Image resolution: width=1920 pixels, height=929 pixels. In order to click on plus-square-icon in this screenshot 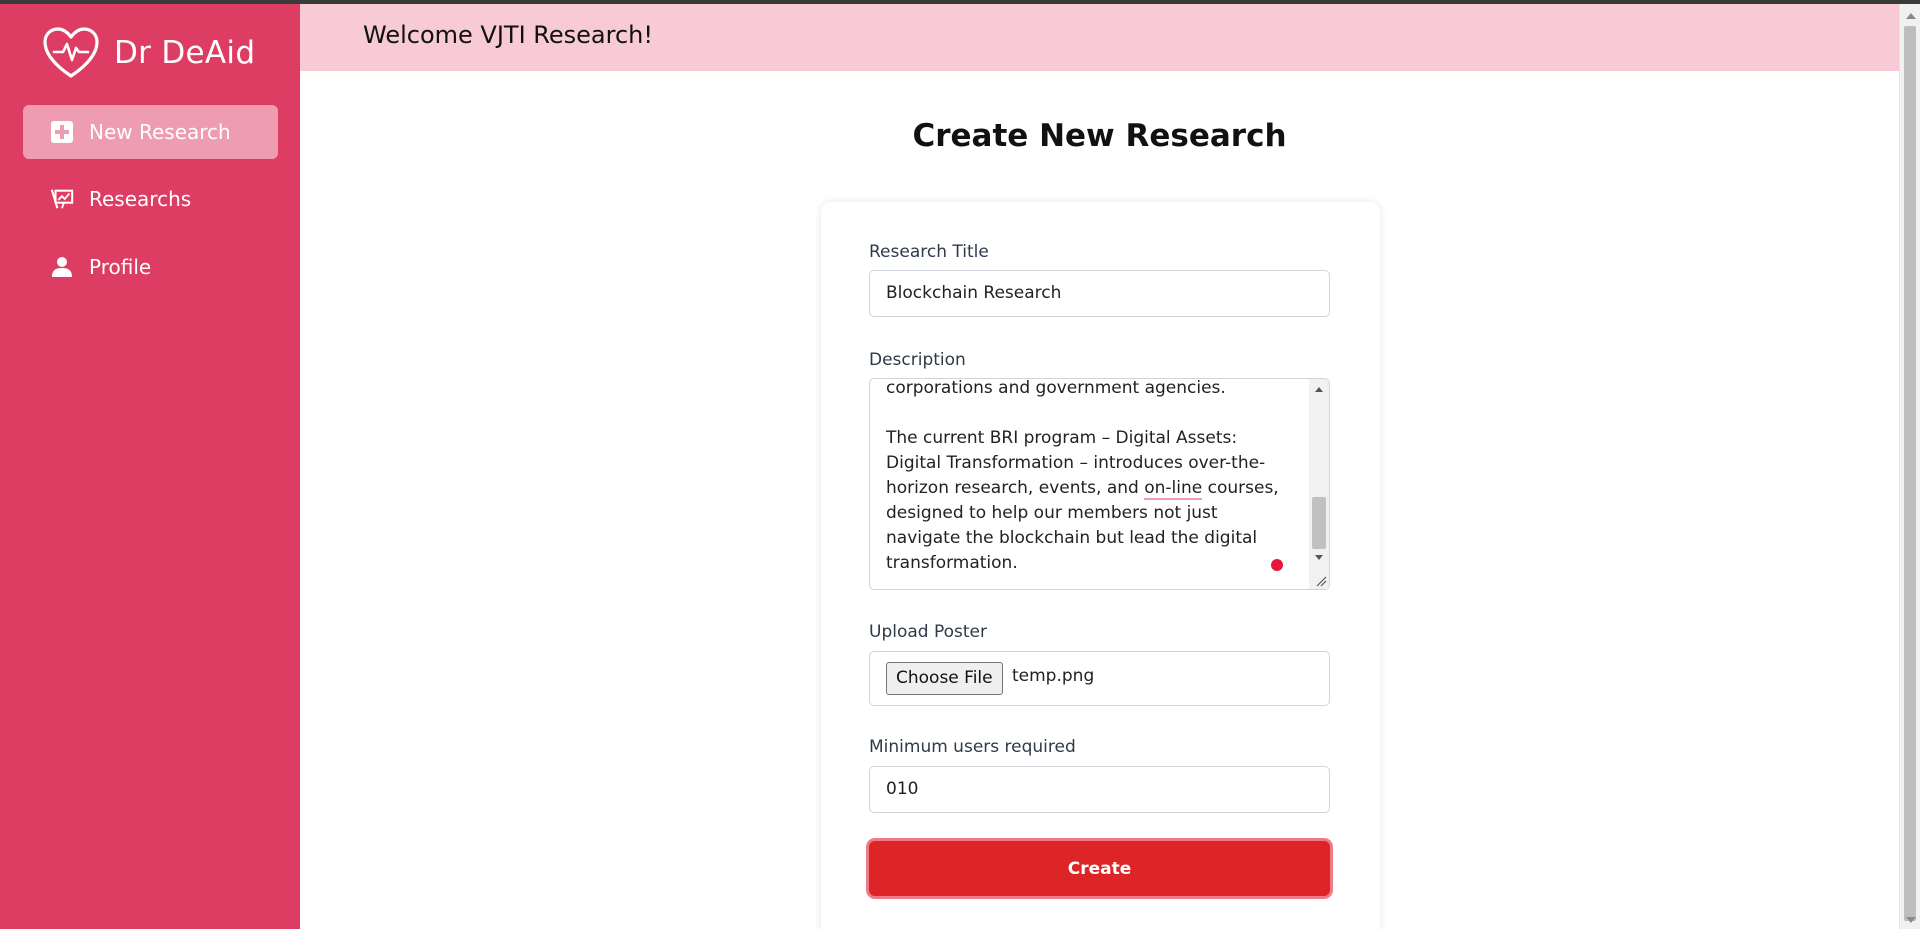, I will do `click(62, 132)`.